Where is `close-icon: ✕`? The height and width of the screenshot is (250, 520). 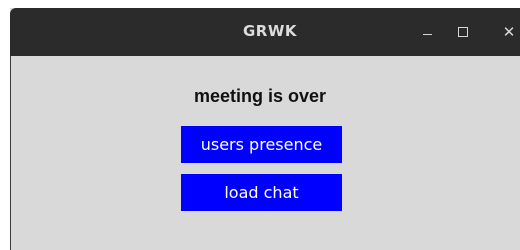
close-icon: ✕ is located at coordinates (509, 31).